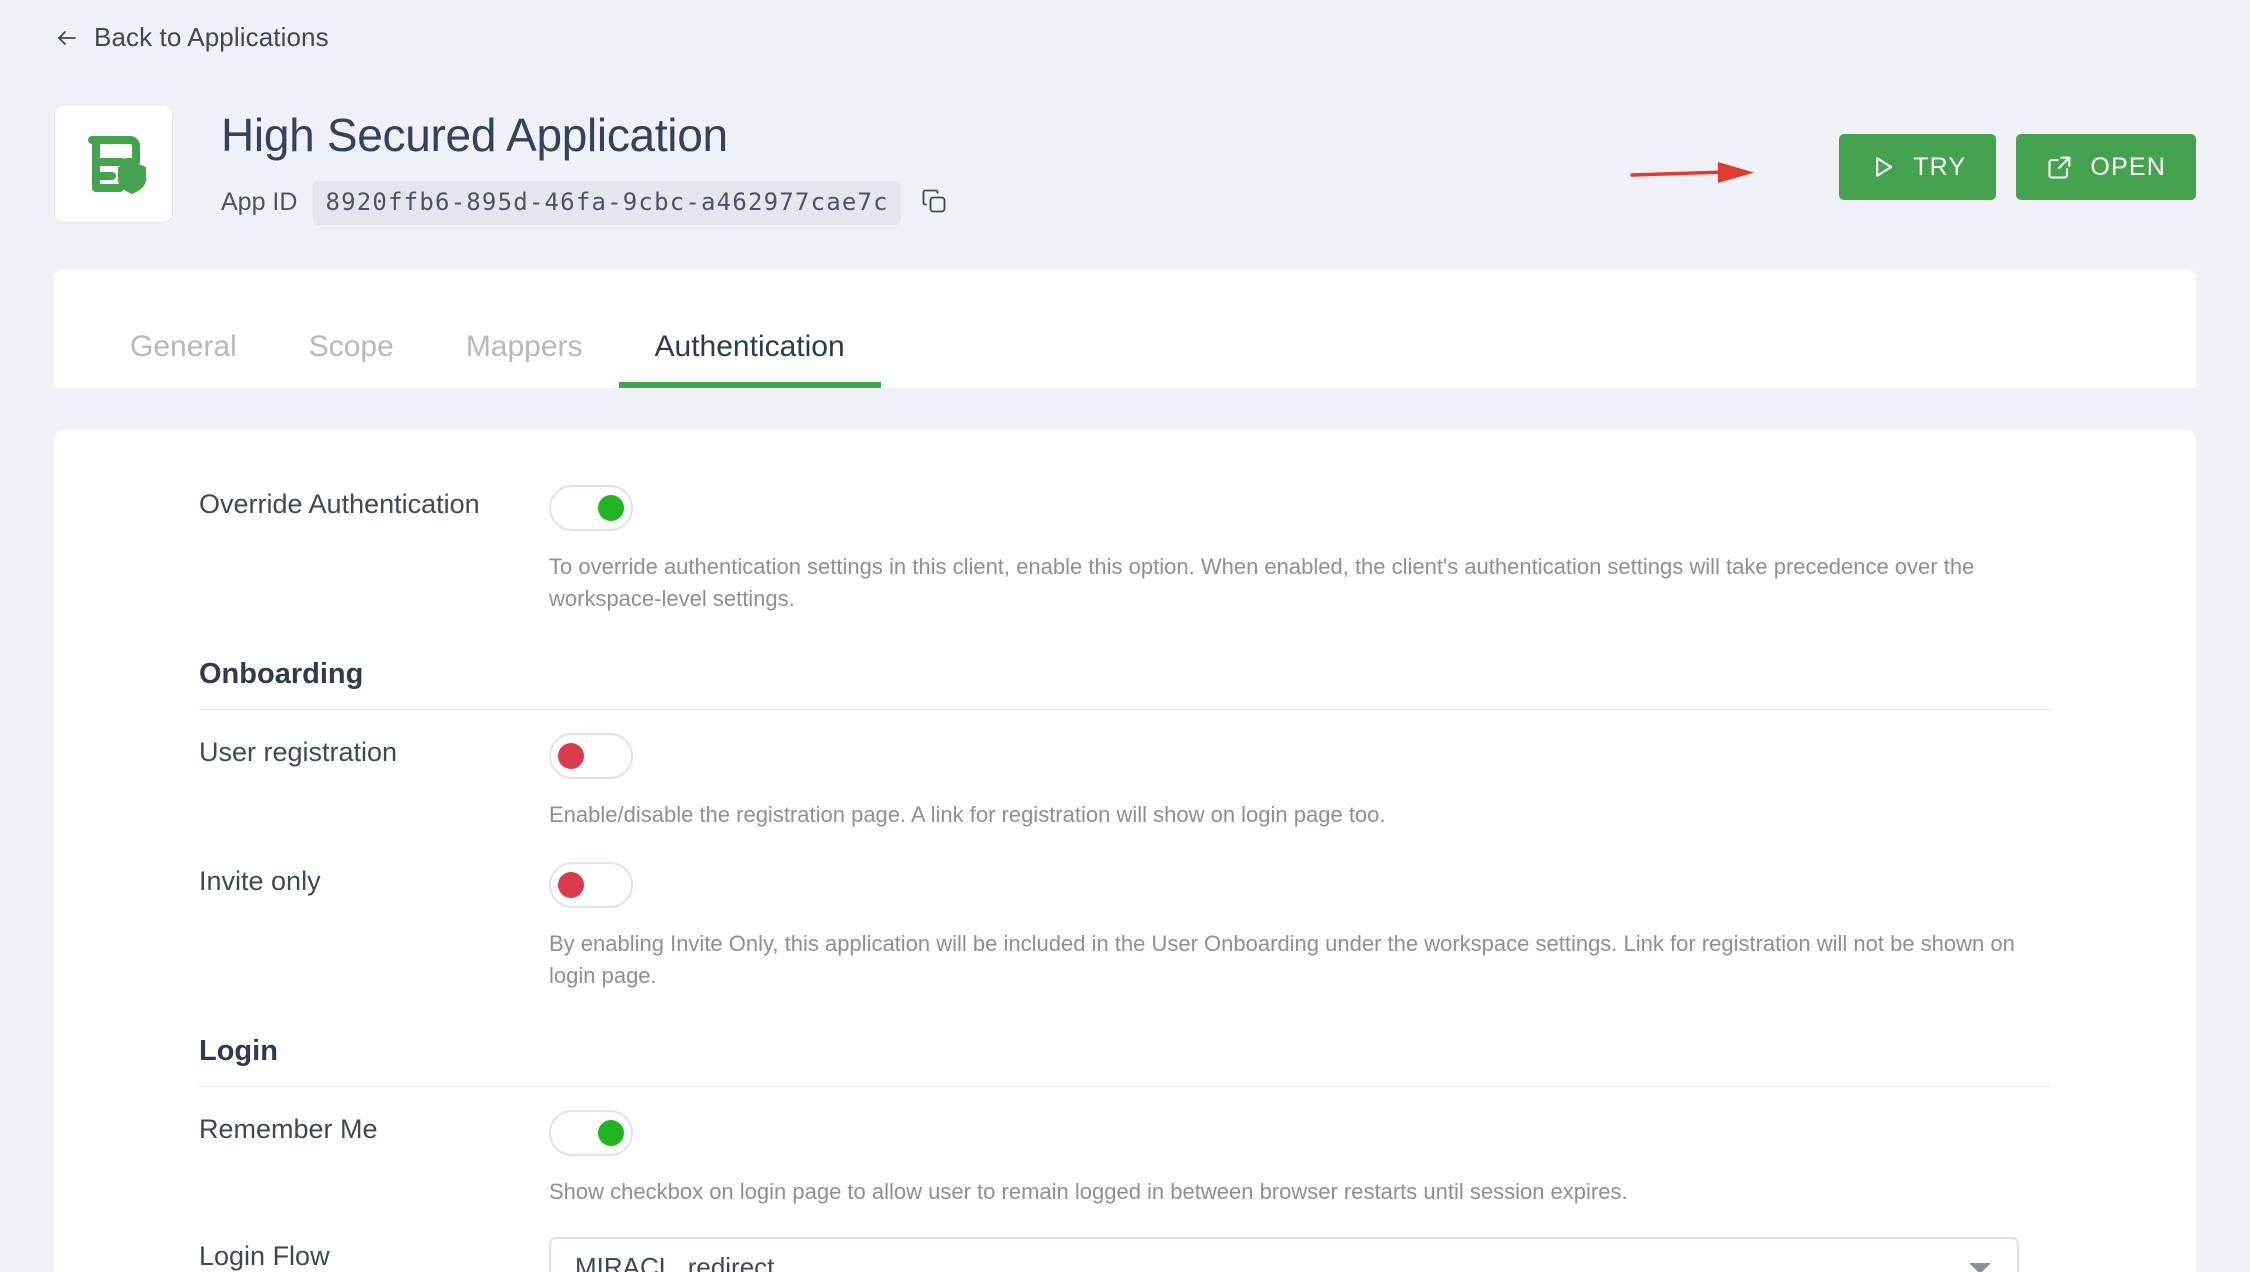 The height and width of the screenshot is (1272, 2250). Describe the element at coordinates (264, 1256) in the screenshot. I see `login-flow-label: Login Flow` at that location.